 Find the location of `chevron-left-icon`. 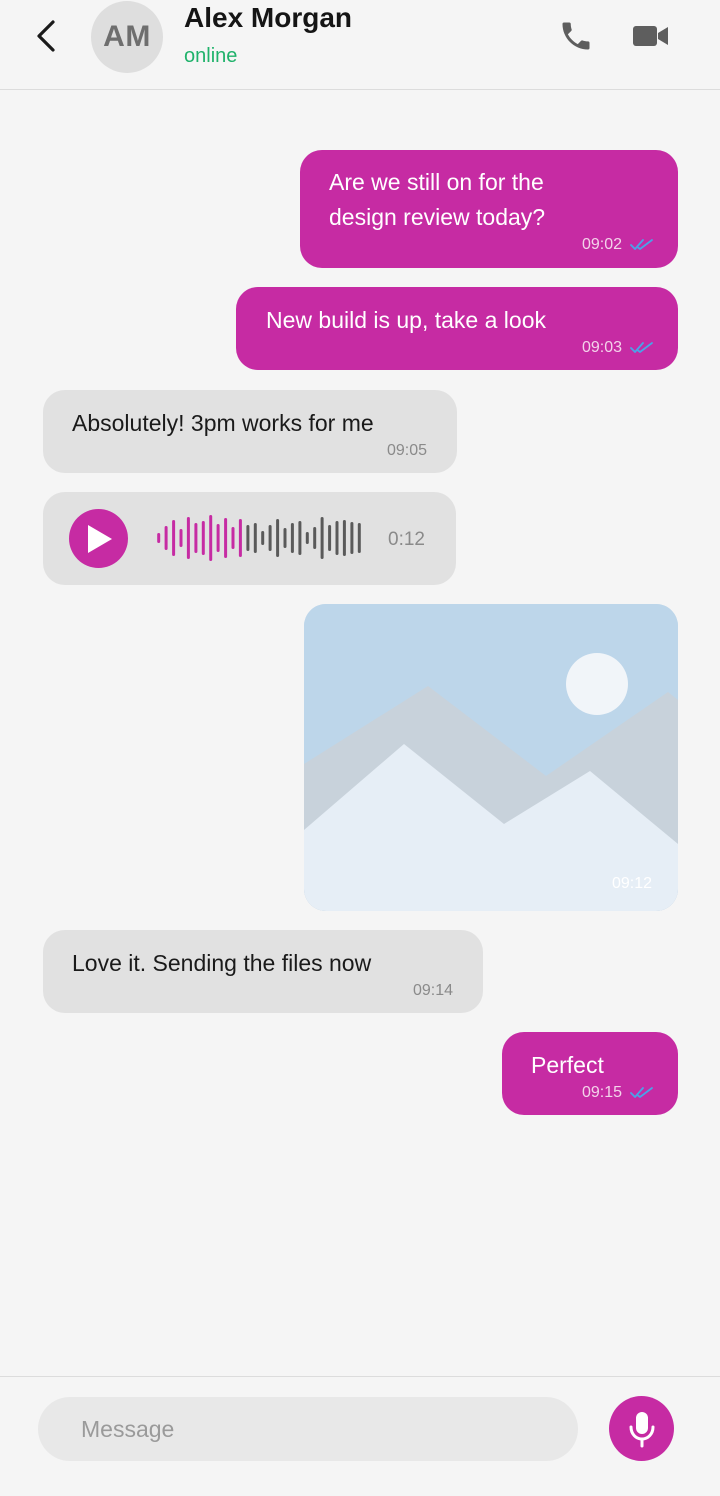

chevron-left-icon is located at coordinates (46, 36).